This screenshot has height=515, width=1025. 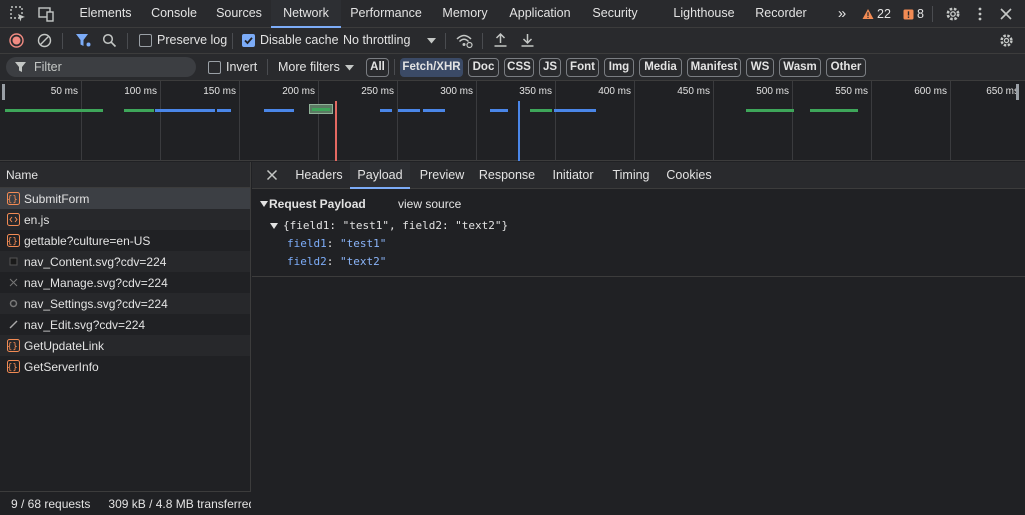 I want to click on tab-lighthouse: Lighthouse, so click(x=704, y=14).